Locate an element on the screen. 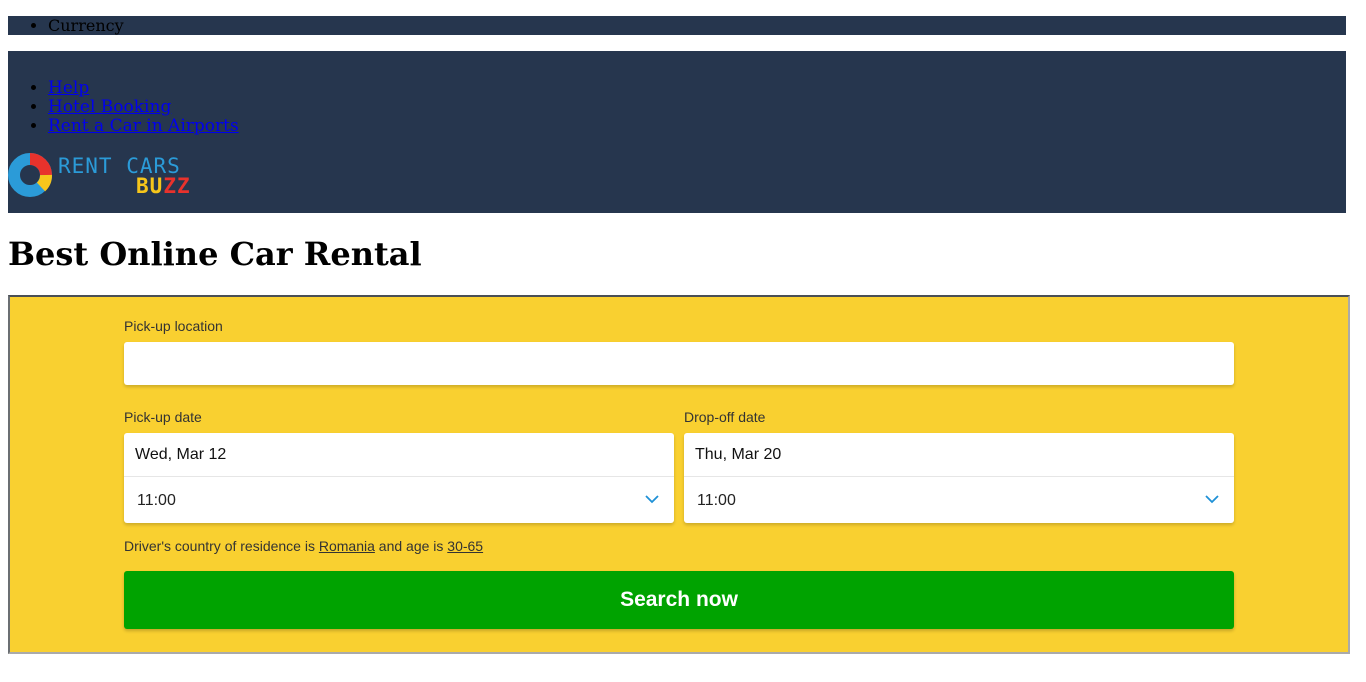 The width and height of the screenshot is (1366, 682). site-logo: RENT CARS BUZZ is located at coordinates (108, 175).